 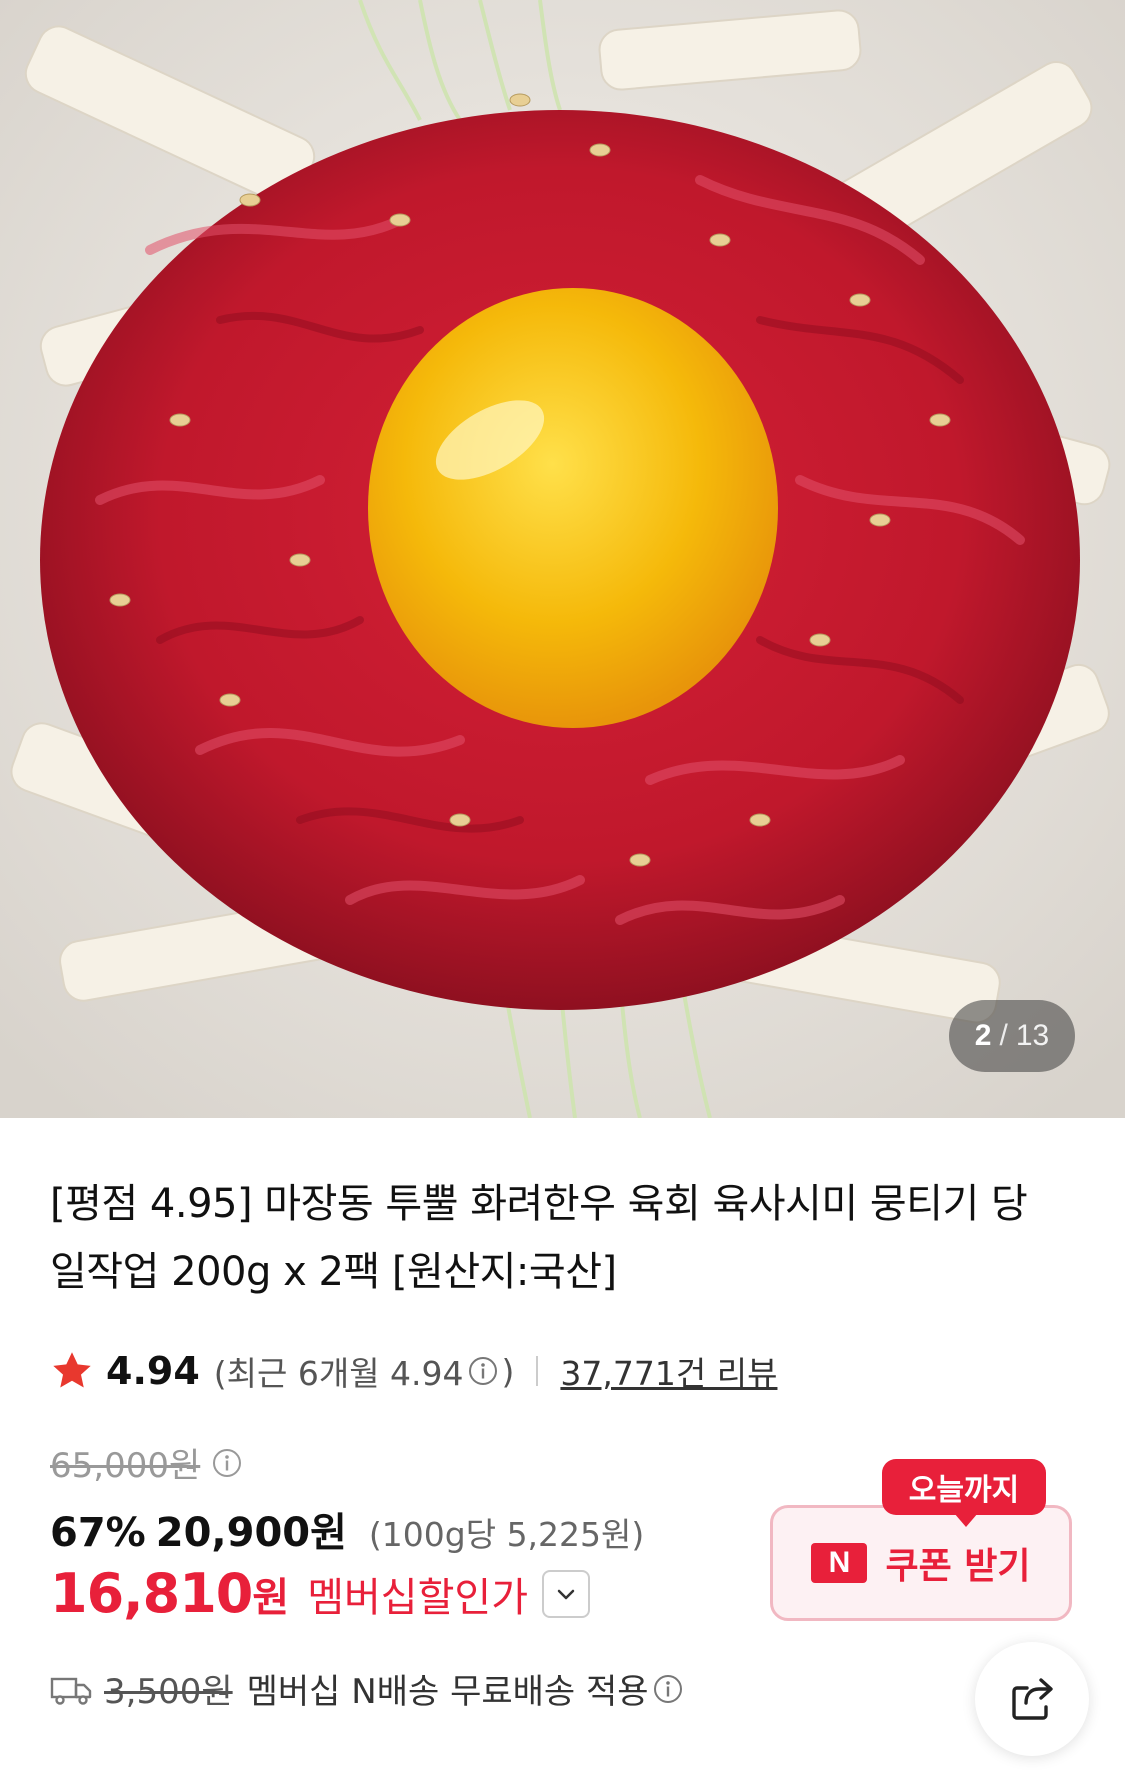 What do you see at coordinates (98, 1533) in the screenshot?
I see `discount-rate: 67%` at bounding box center [98, 1533].